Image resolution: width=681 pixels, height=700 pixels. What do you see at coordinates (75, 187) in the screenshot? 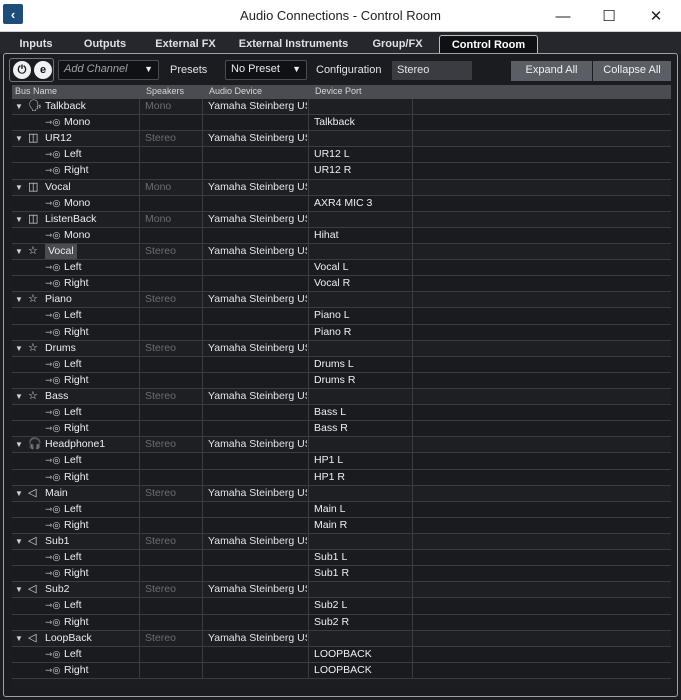
I see `bus-name-cell: ▼ ◫ Vocal` at bounding box center [75, 187].